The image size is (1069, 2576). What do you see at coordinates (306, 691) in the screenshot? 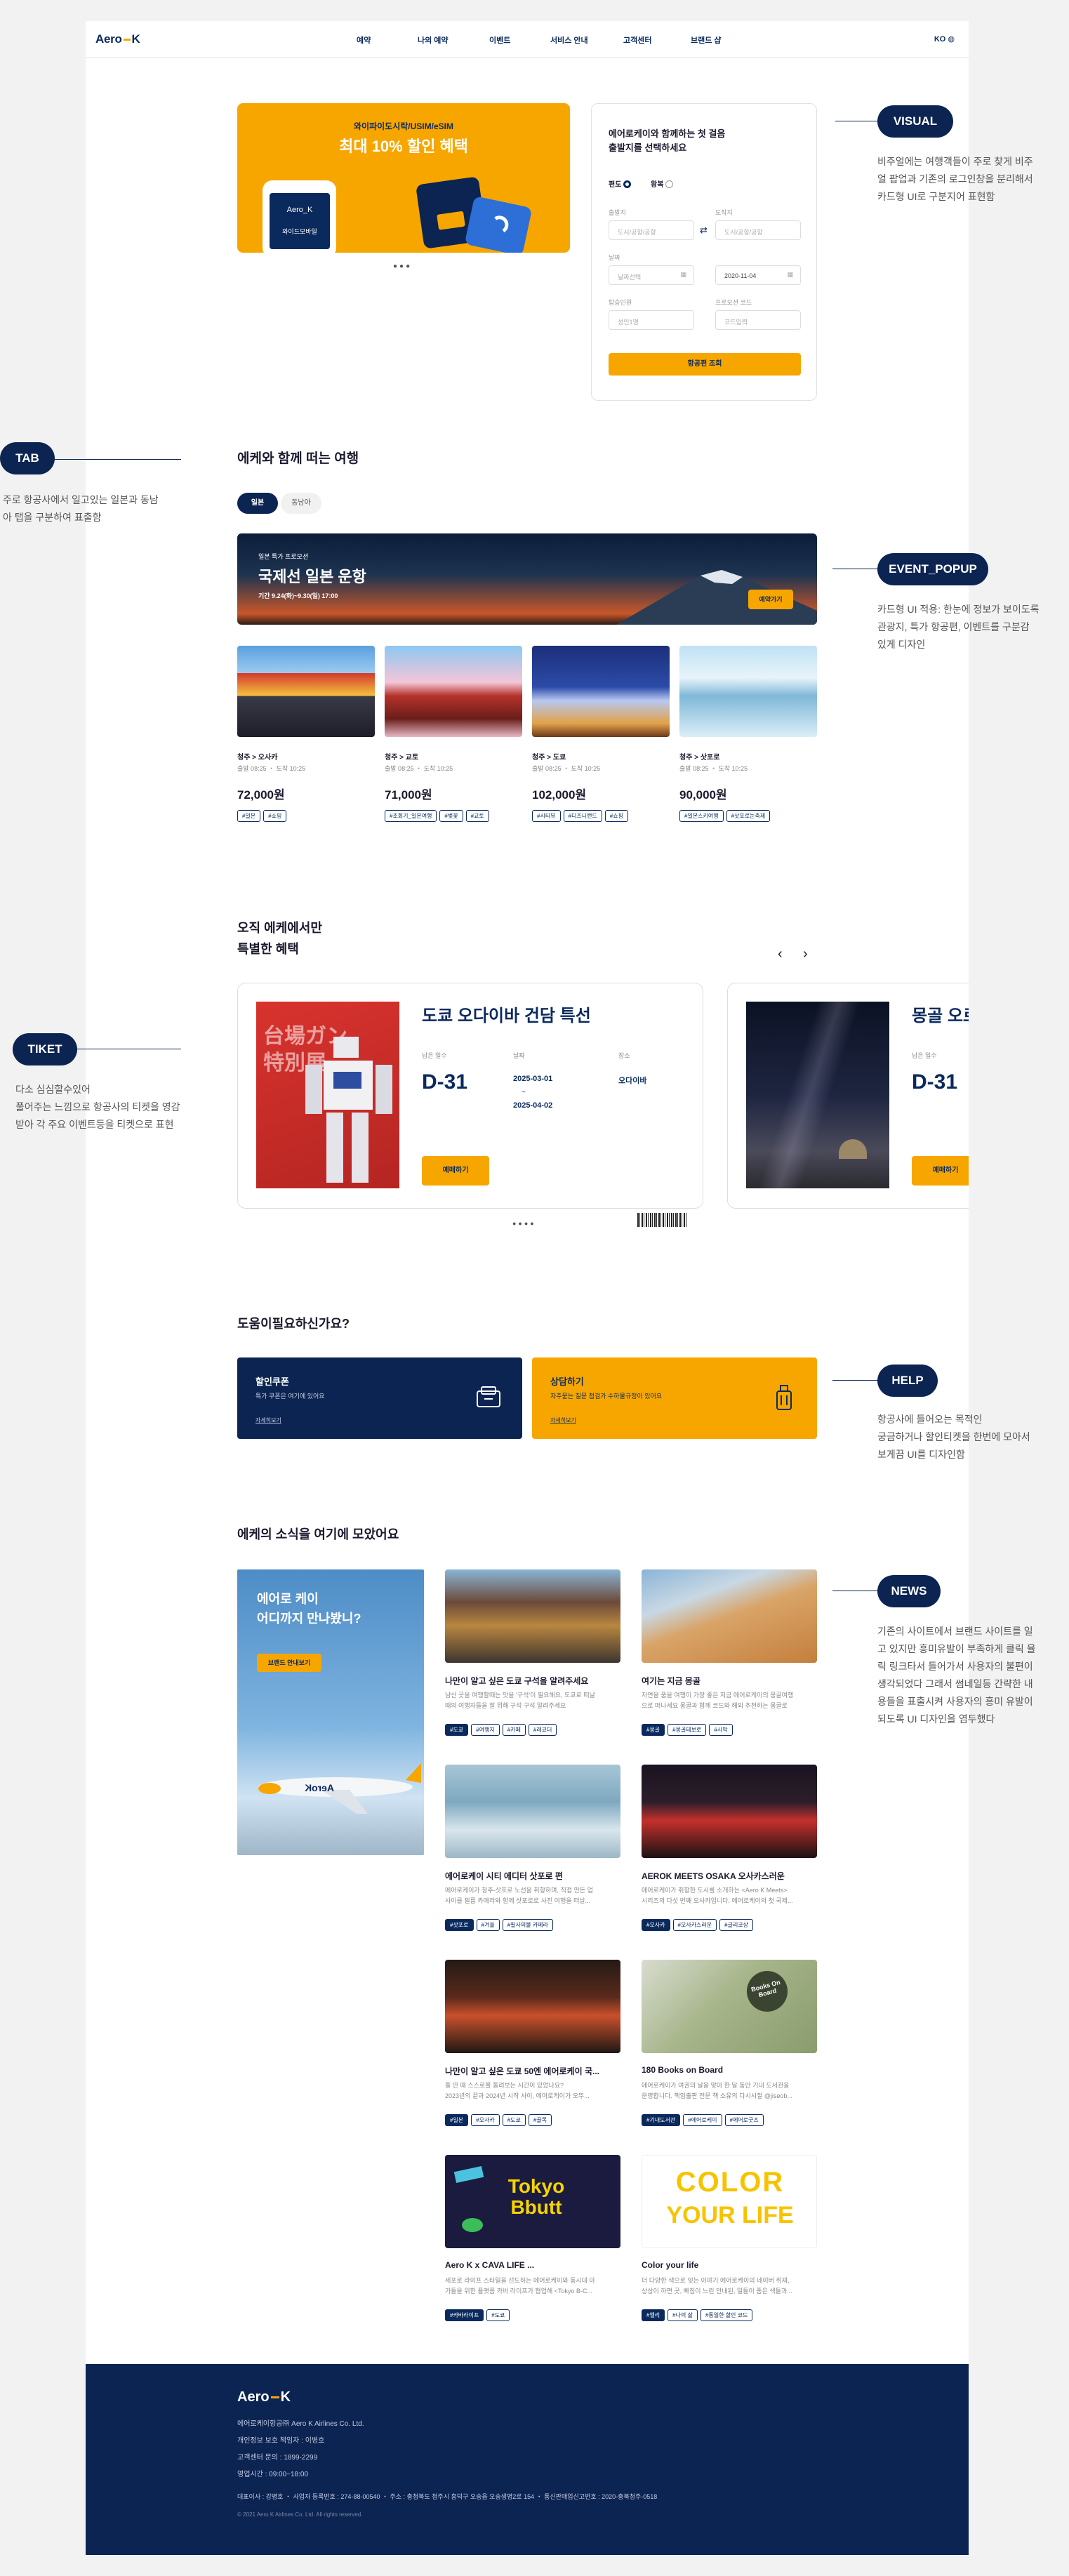
I see `trip-card-image-osaka` at bounding box center [306, 691].